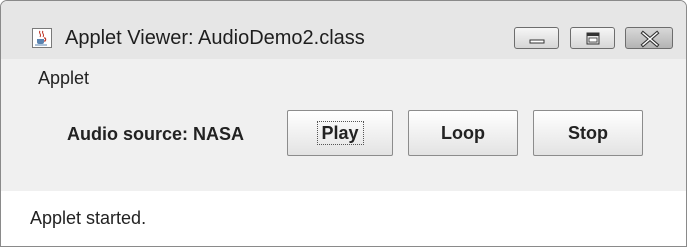 Image resolution: width=687 pixels, height=247 pixels. I want to click on close-button, so click(649, 38).